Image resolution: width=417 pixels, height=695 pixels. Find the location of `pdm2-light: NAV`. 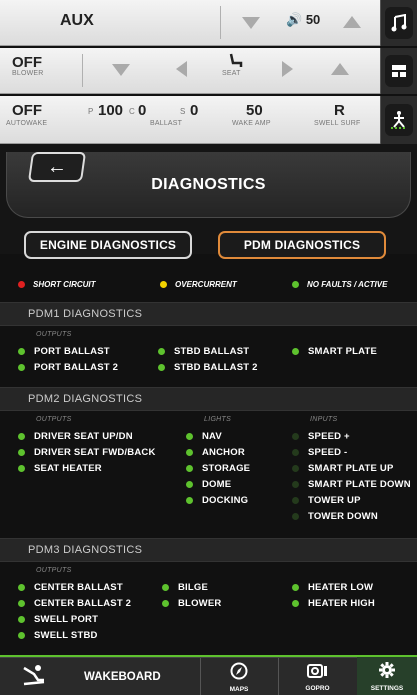

pdm2-light: NAV is located at coordinates (204, 436).